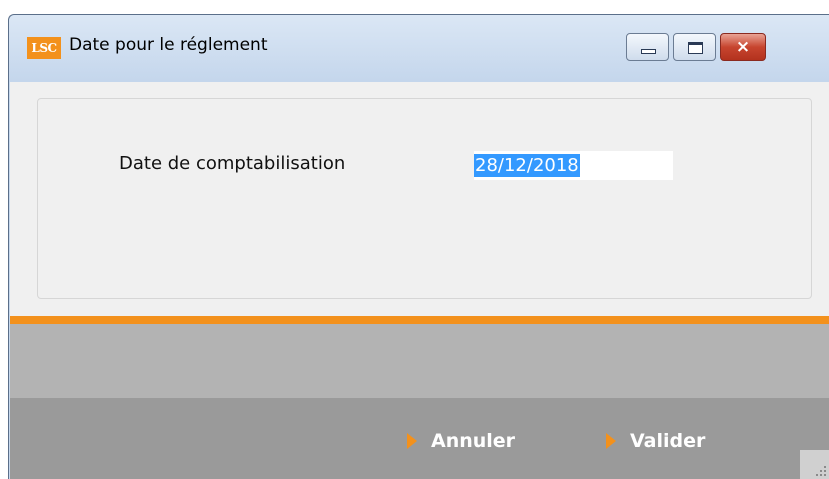  I want to click on close-button: ×, so click(743, 47).